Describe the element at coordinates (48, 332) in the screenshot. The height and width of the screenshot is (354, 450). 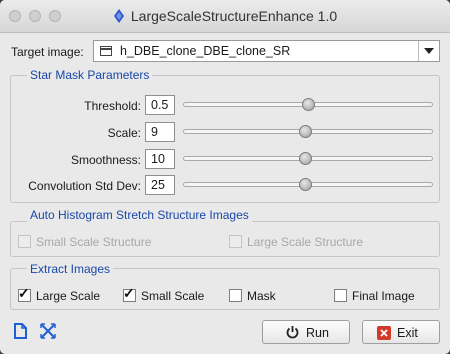
I see `reset-icon` at that location.